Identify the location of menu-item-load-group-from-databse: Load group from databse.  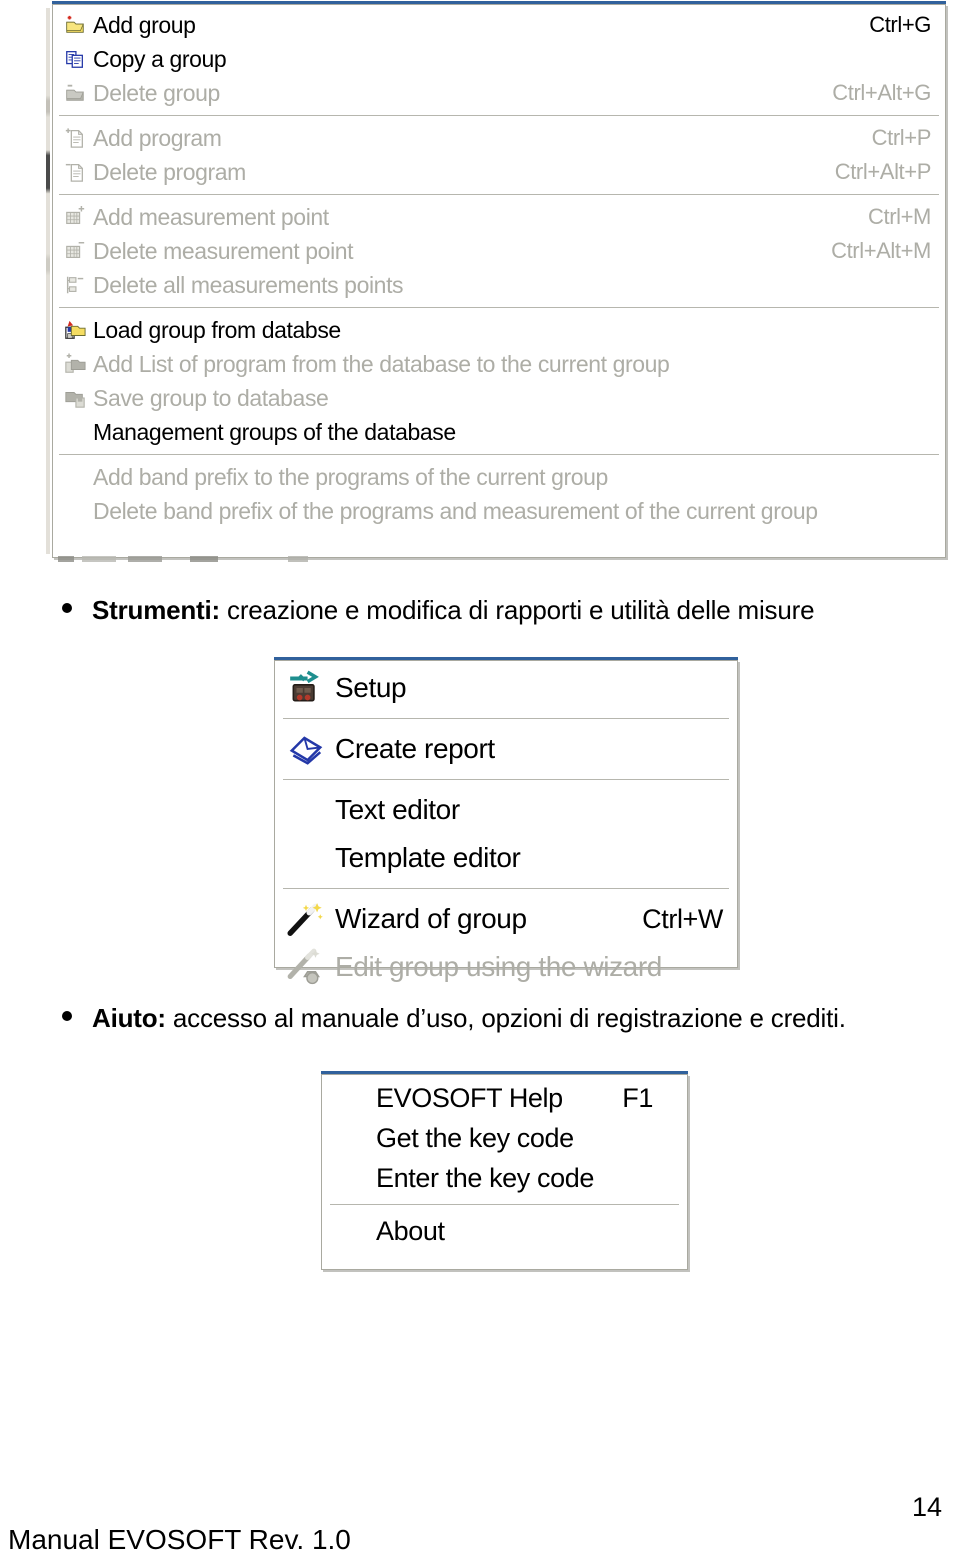
(499, 330).